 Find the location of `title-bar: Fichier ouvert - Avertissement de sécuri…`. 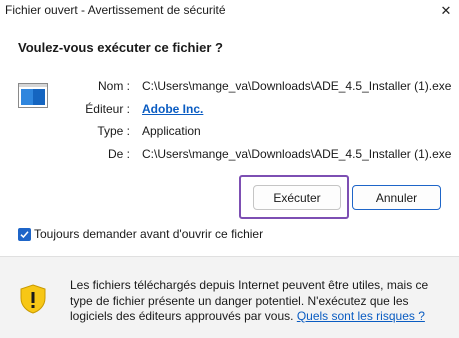

title-bar: Fichier ouvert - Avertissement de sécuri… is located at coordinates (229, 11).